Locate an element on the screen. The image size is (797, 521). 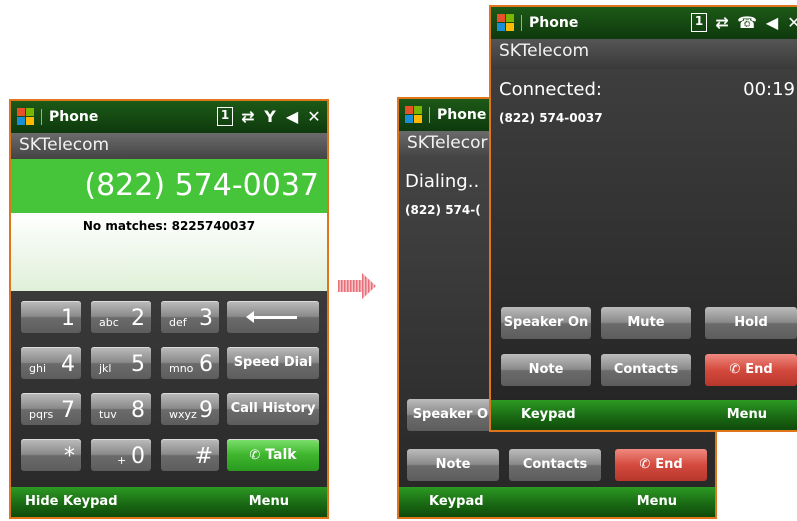
key-6: mno 6 is located at coordinates (190, 363).